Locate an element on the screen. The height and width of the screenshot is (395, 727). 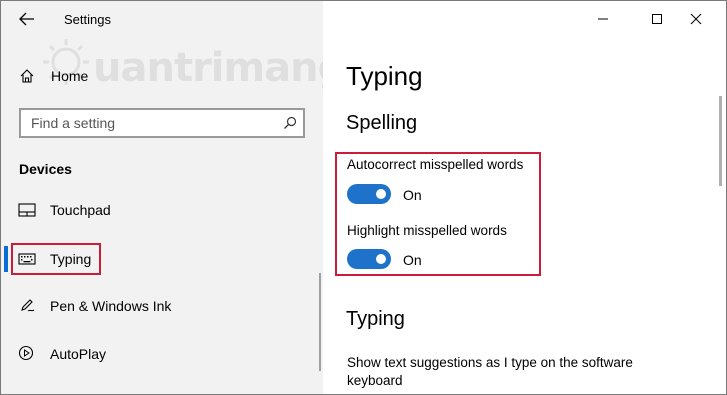
section-label-devices: Devices is located at coordinates (45, 169).